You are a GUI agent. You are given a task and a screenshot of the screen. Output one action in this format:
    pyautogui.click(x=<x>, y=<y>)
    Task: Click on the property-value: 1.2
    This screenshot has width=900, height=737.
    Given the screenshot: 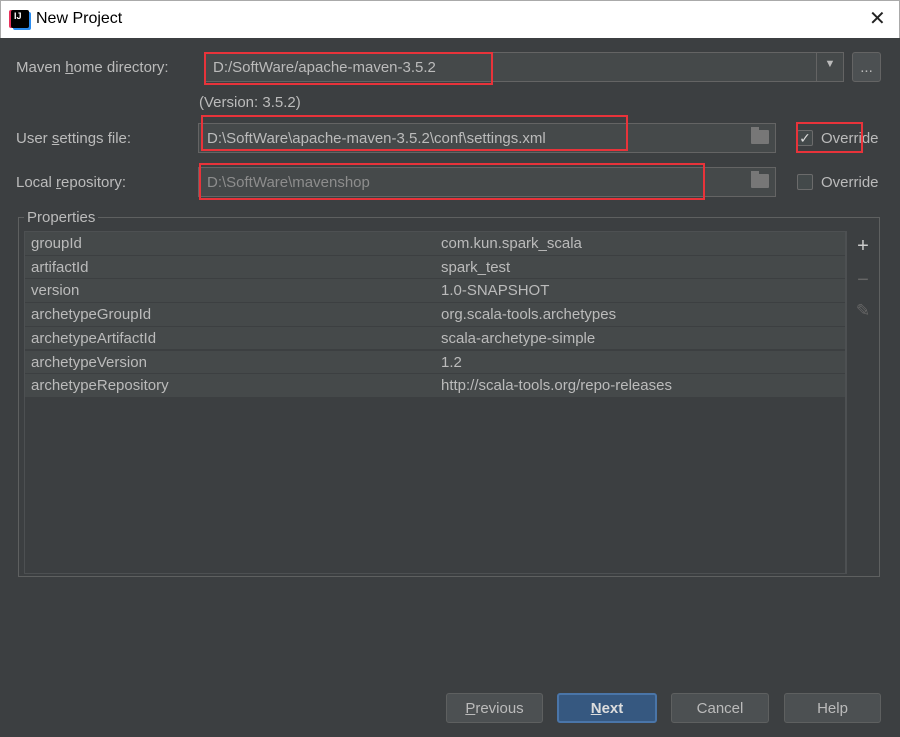 What is the action you would take?
    pyautogui.click(x=451, y=362)
    